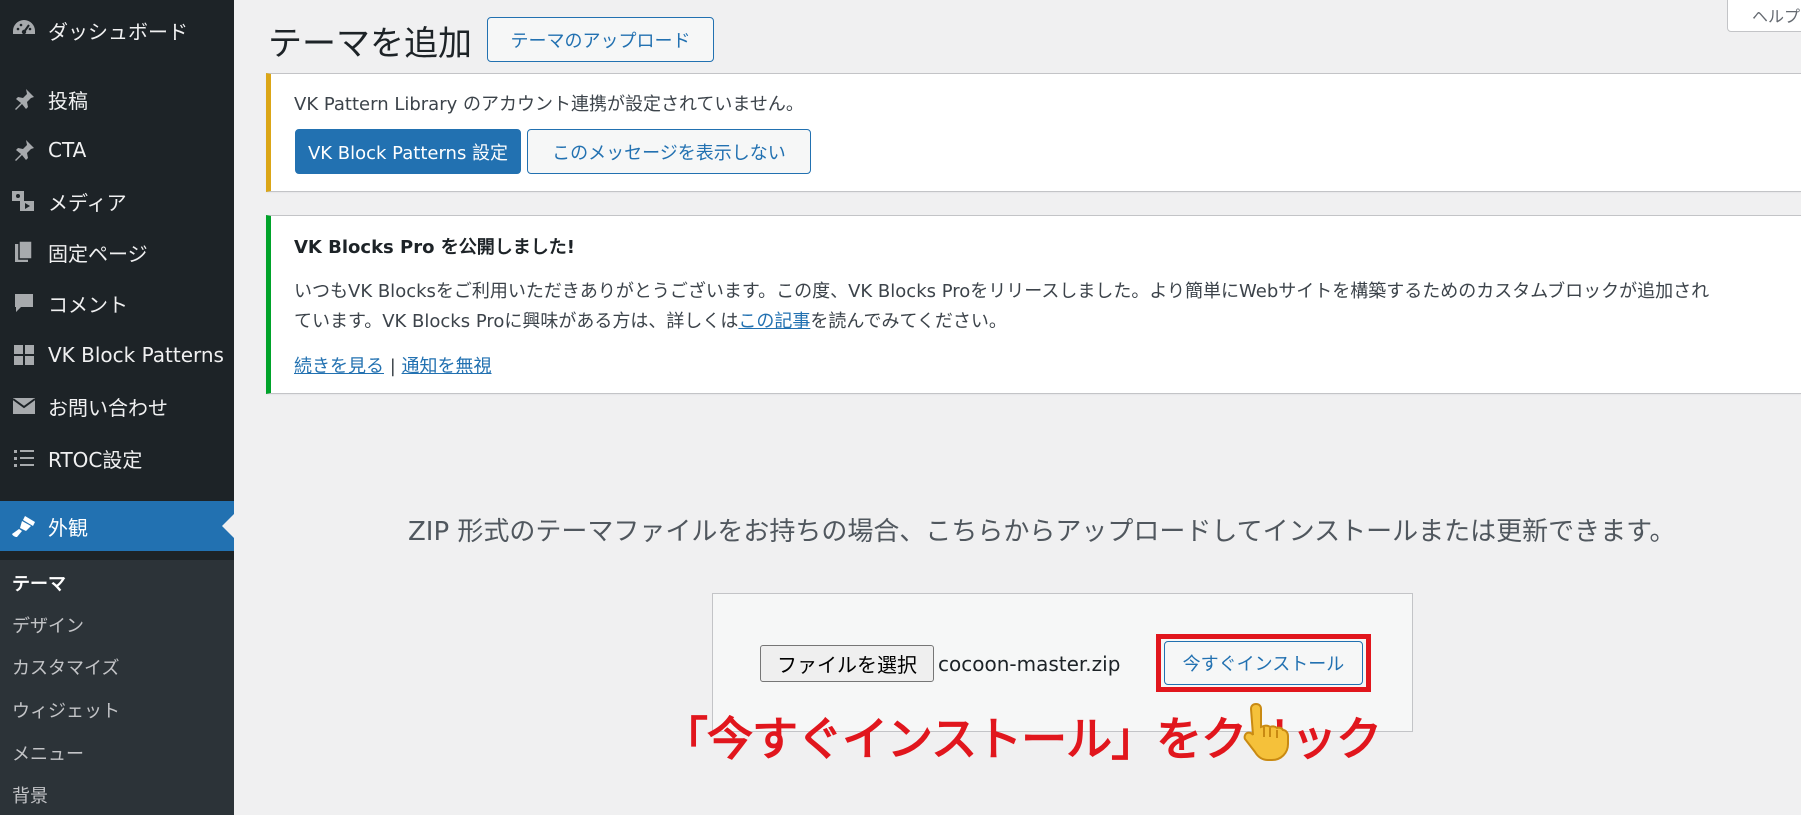 The width and height of the screenshot is (1801, 815). I want to click on media-icon, so click(24, 201).